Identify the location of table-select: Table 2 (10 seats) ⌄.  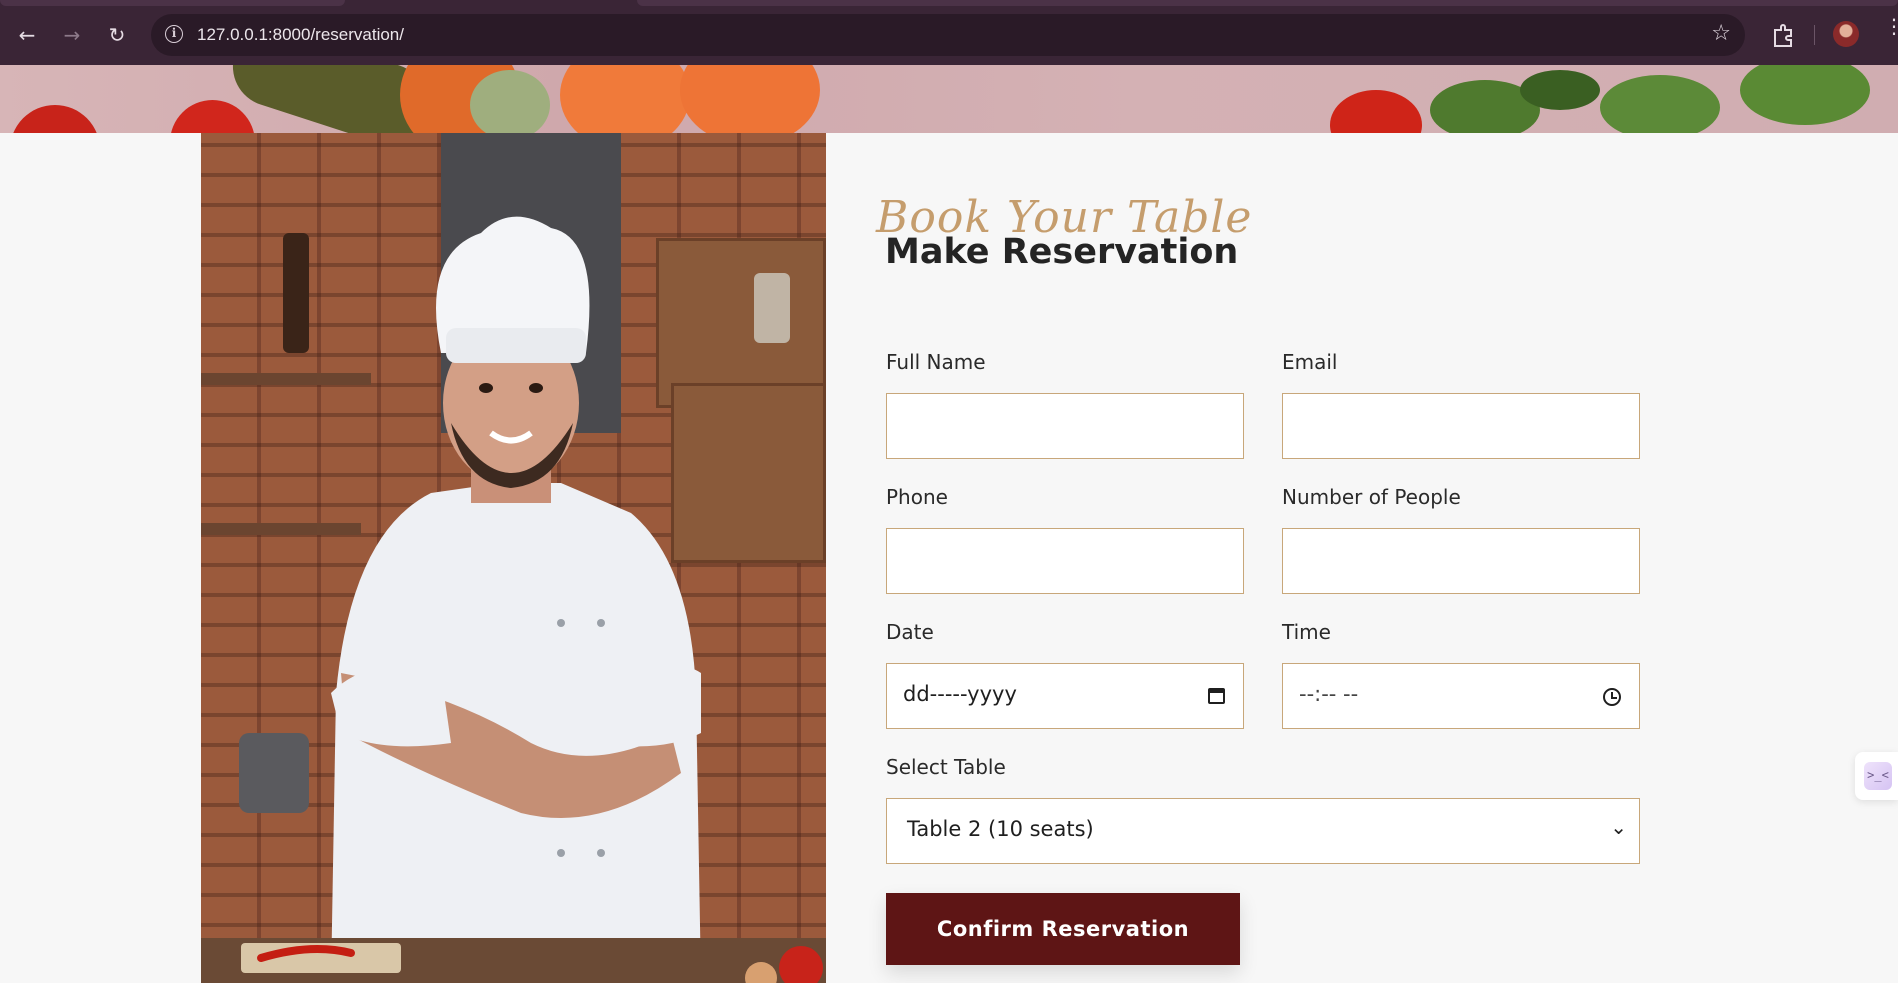
(1263, 831).